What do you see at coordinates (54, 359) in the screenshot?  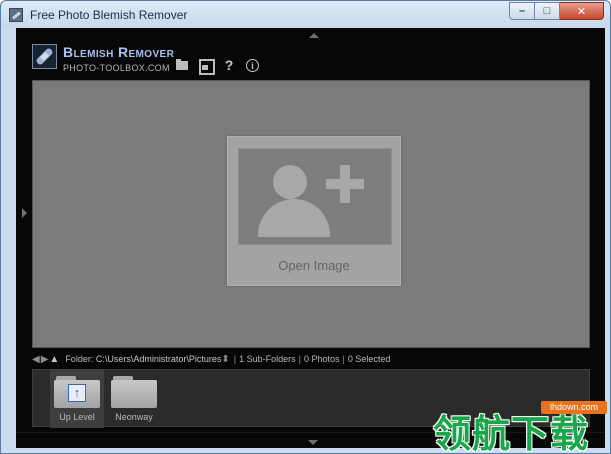 I see `up-arrow-icon: ▲` at bounding box center [54, 359].